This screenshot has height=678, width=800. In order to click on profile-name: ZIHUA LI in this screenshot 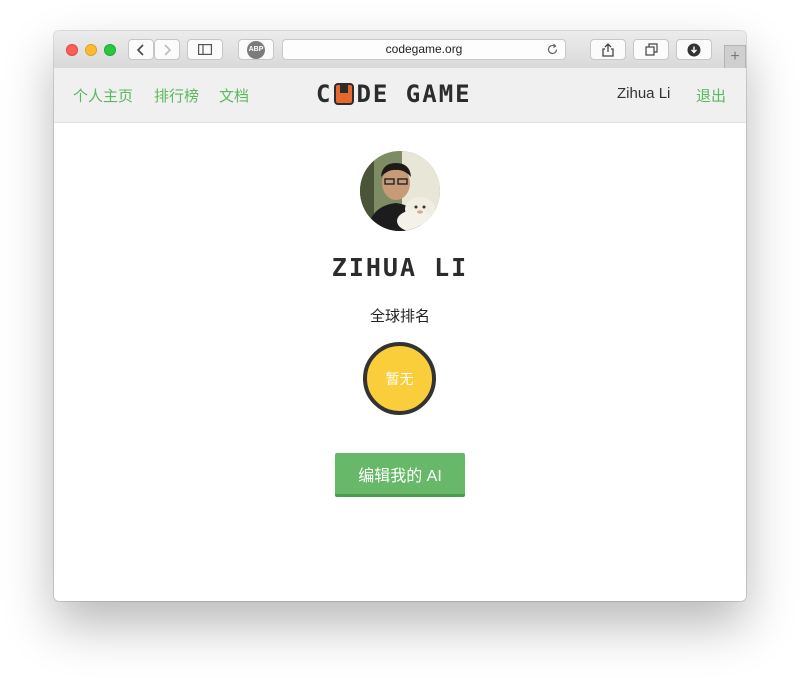, I will do `click(400, 267)`.